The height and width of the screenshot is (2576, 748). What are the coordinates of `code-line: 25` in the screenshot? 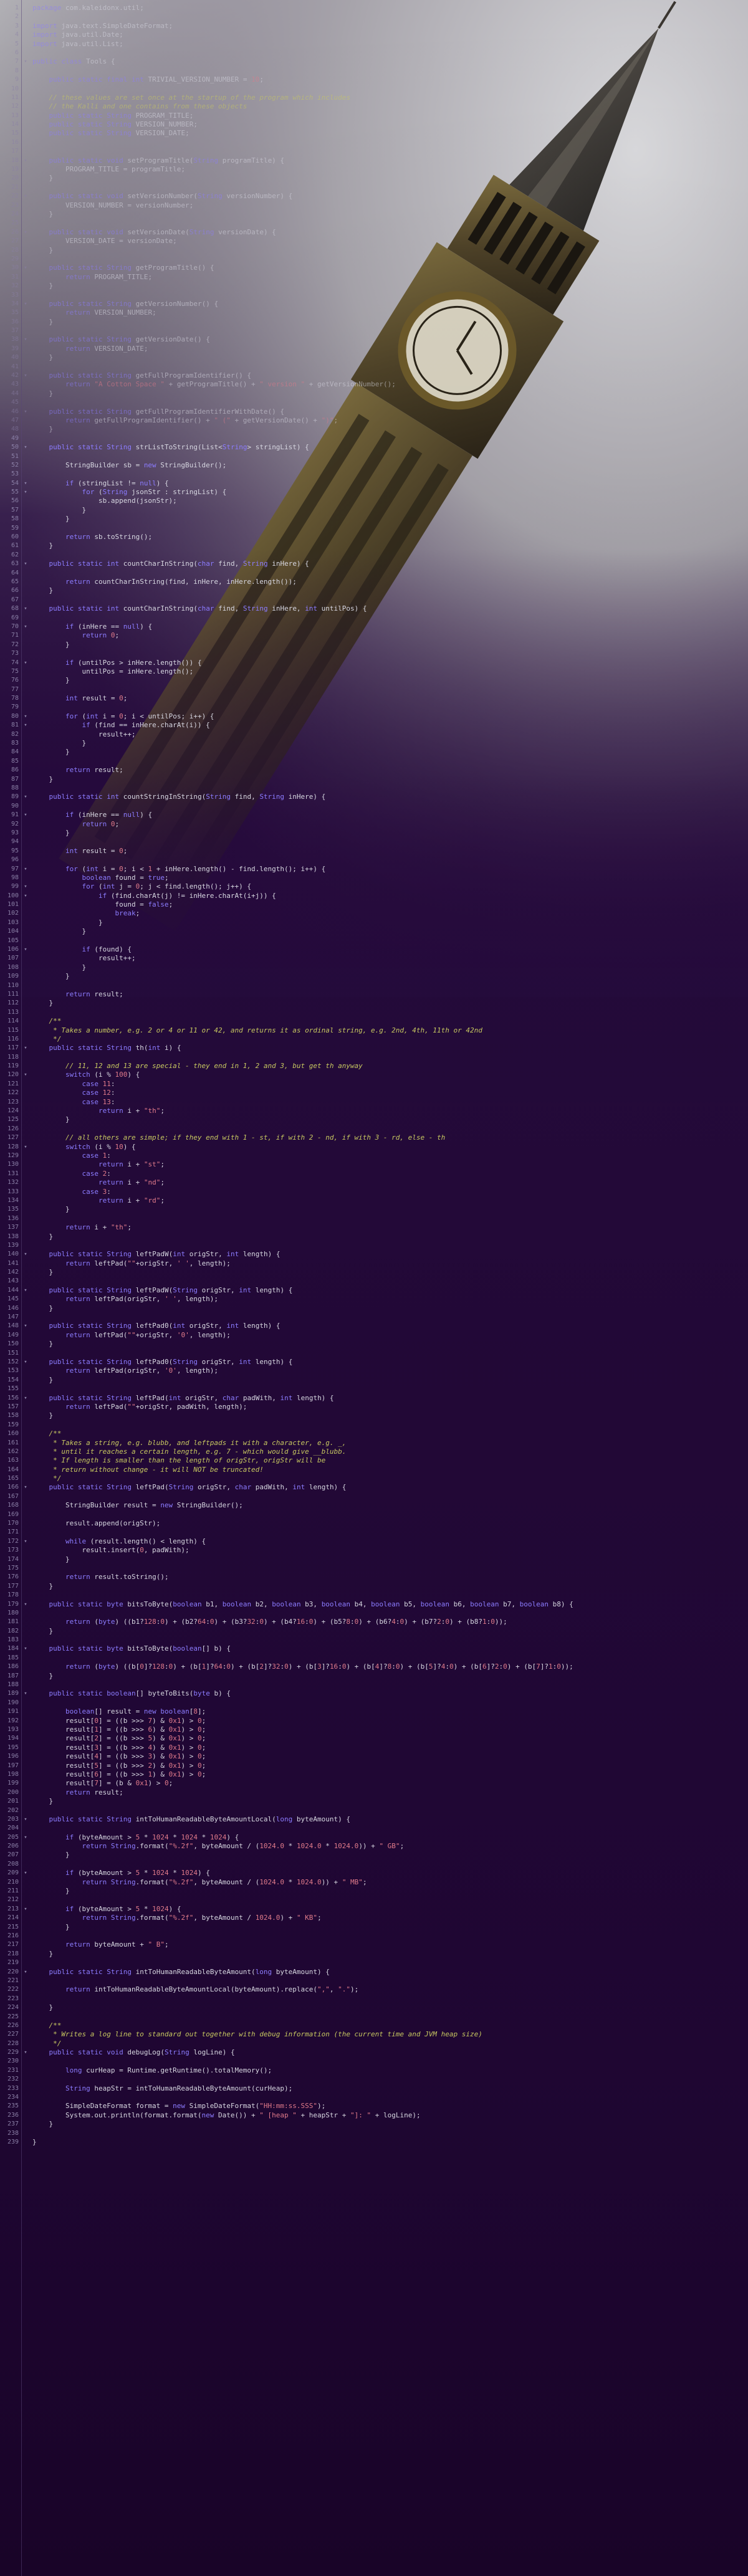 It's located at (374, 223).